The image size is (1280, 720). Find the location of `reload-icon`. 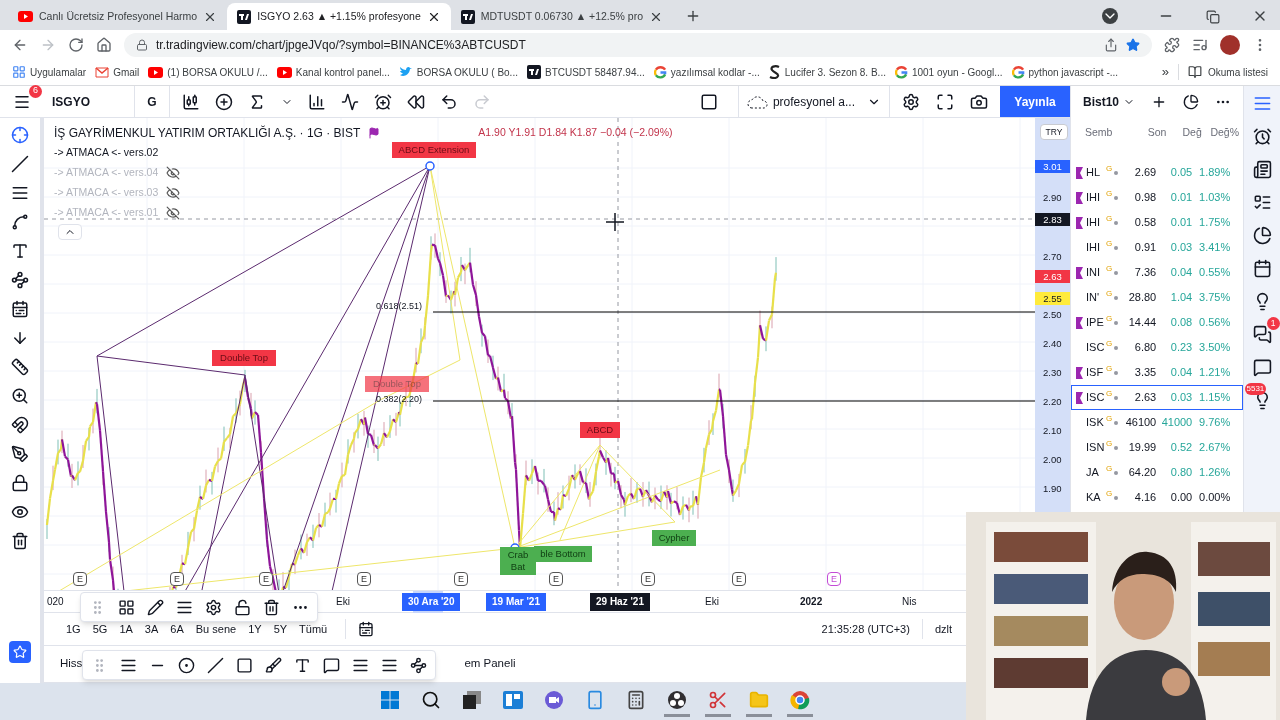

reload-icon is located at coordinates (76, 44).